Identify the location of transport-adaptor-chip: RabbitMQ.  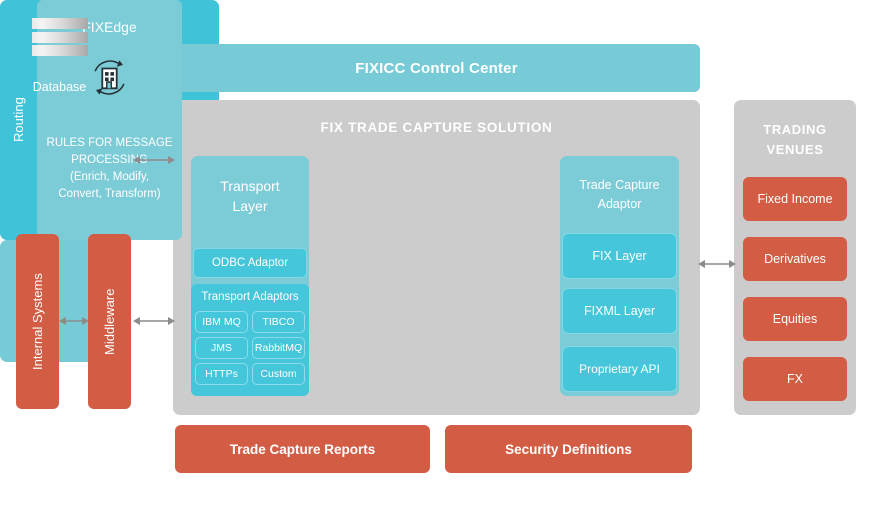
(278, 348).